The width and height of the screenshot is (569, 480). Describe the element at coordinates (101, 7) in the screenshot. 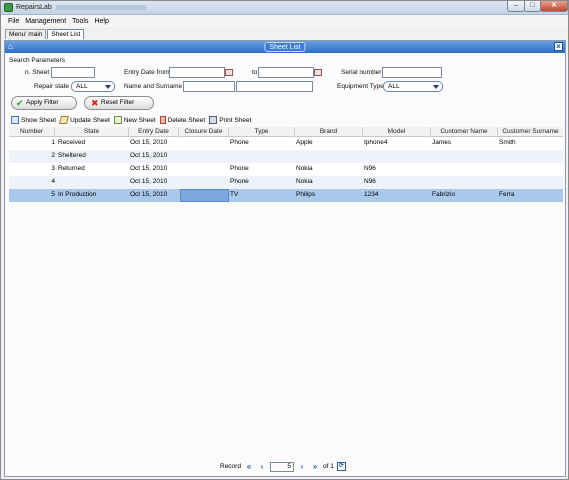

I see `blurred-title-text` at that location.